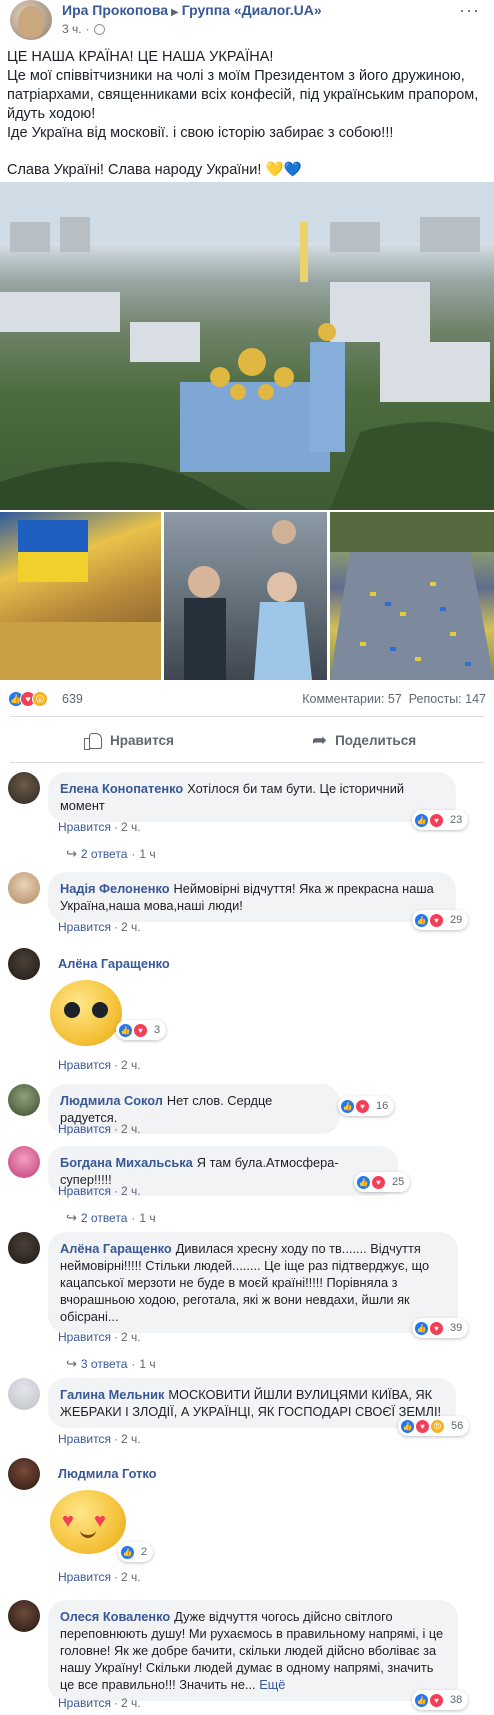 Image resolution: width=494 pixels, height=1715 pixels. Describe the element at coordinates (247, 700) in the screenshot. I see `post-stats: 👍 ♥ 😮 639 Комментарии: 57 Репосты: 147` at that location.